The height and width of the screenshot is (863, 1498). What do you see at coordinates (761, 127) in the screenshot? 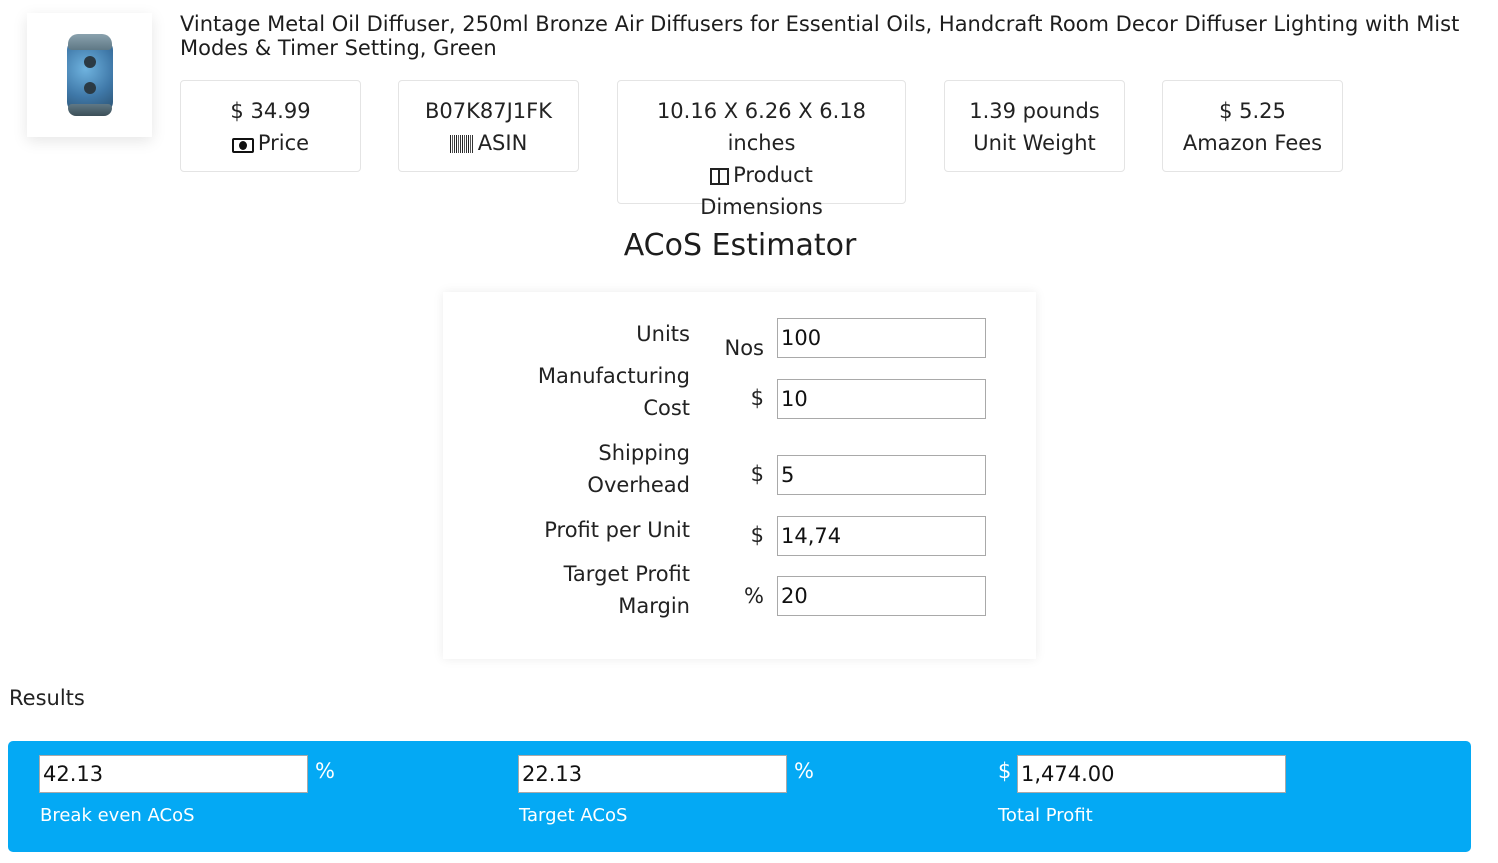
I see `dimensions-value: 10.16 X 6.26 X 6.18 inches` at bounding box center [761, 127].